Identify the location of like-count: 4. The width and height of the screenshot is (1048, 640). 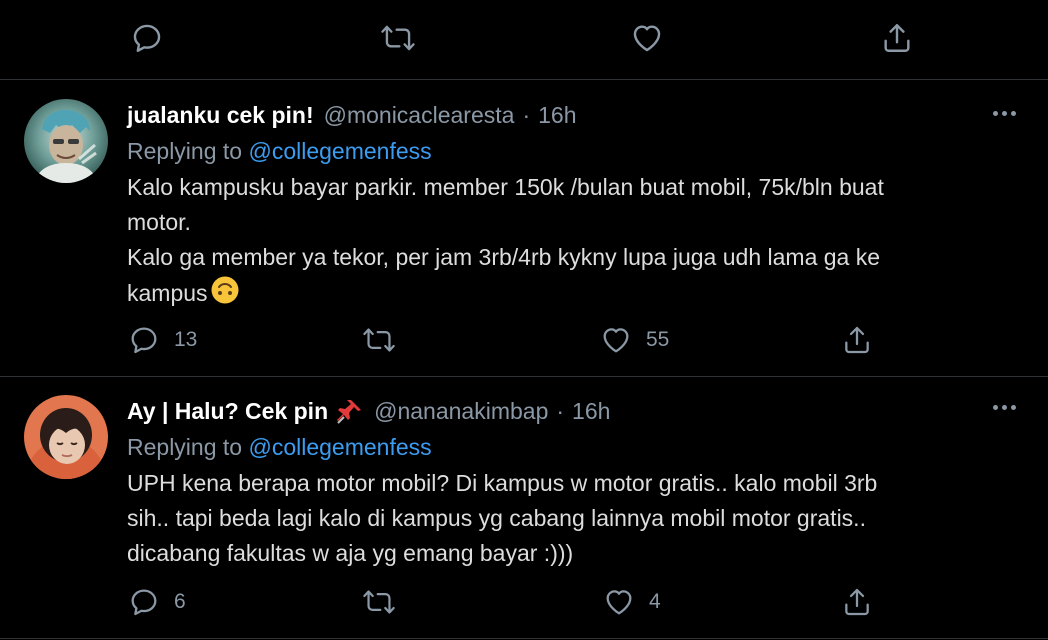
(655, 601).